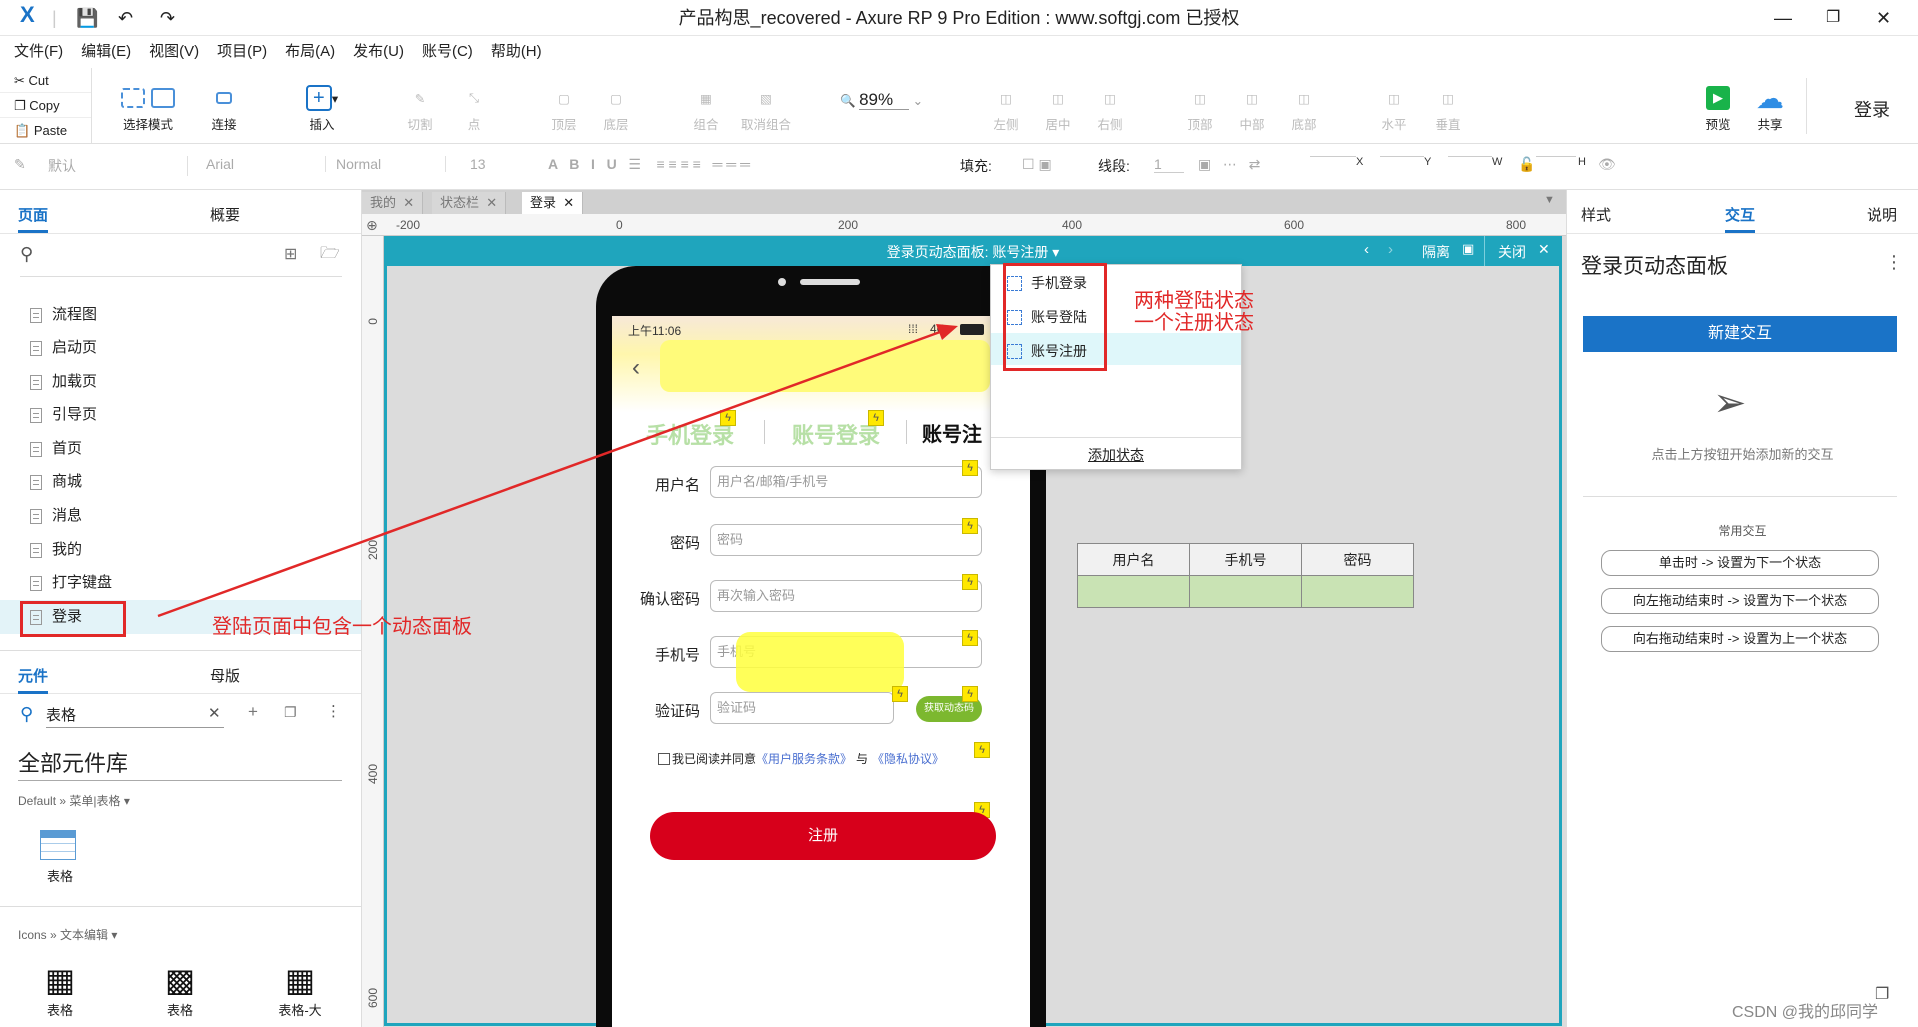  Describe the element at coordinates (1882, 214) in the screenshot. I see `tab-notes: 说明` at that location.